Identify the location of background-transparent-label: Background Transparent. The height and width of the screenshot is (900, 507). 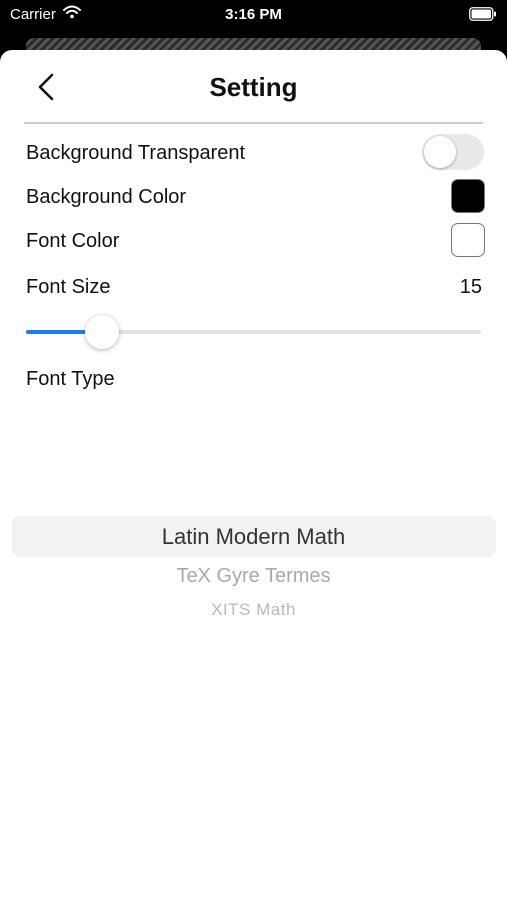
(136, 153).